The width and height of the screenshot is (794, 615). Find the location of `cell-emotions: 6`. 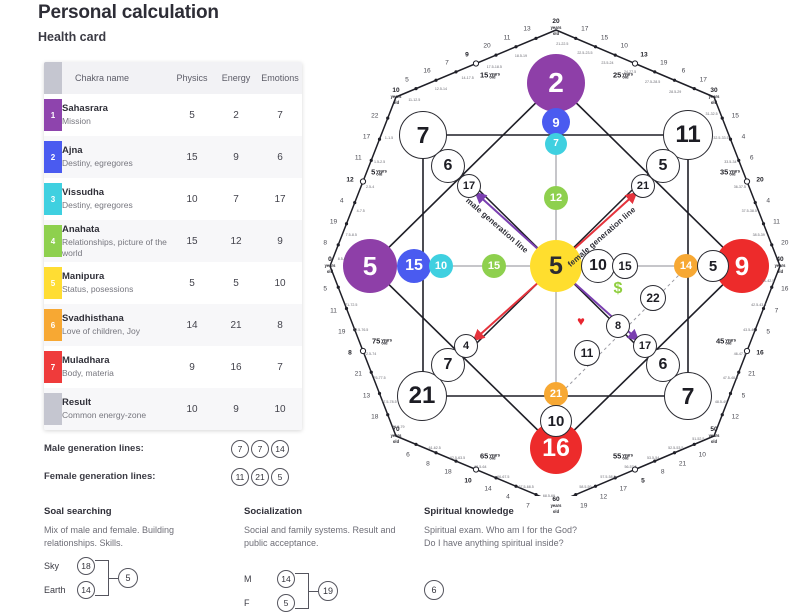

cell-emotions: 6 is located at coordinates (280, 157).